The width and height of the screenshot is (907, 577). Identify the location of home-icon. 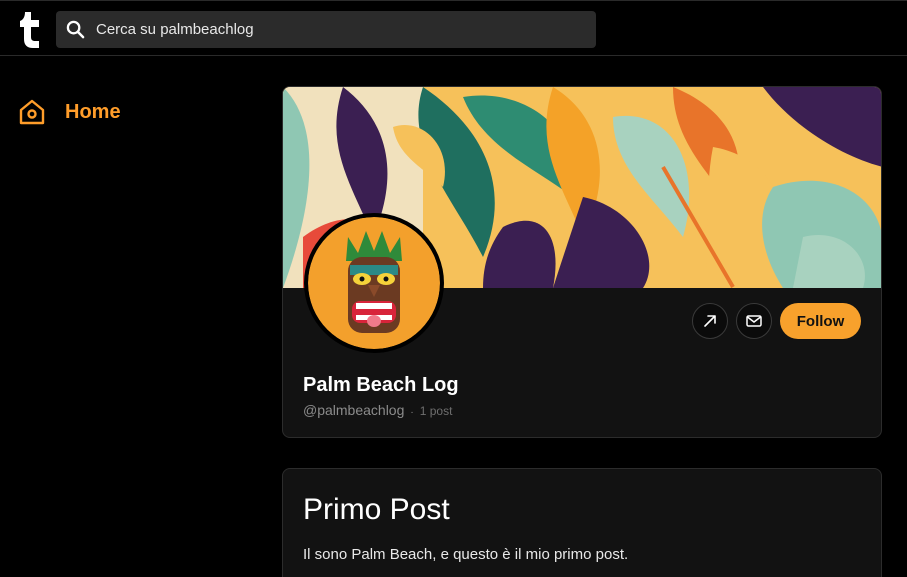
(32, 112).